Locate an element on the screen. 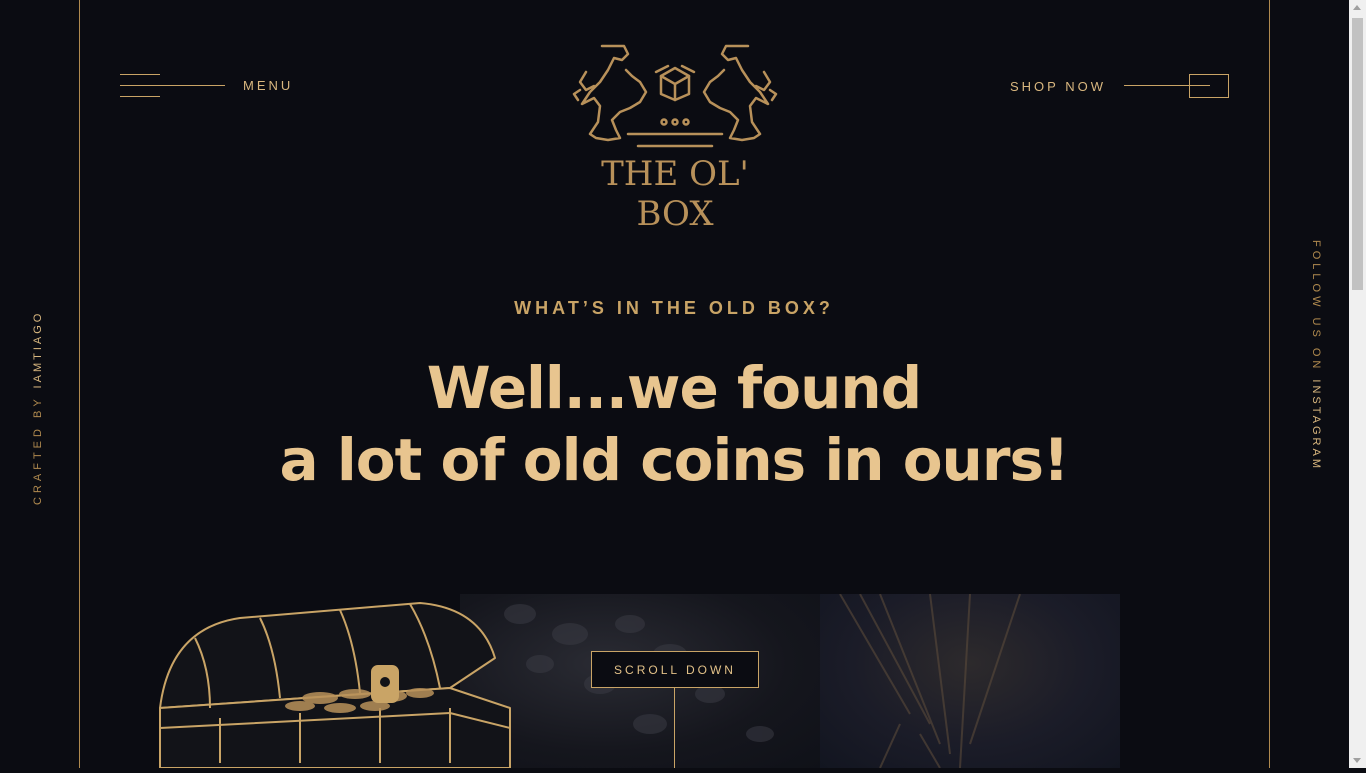  headline-line-2: a lot of old coins in ours! is located at coordinates (674, 460).